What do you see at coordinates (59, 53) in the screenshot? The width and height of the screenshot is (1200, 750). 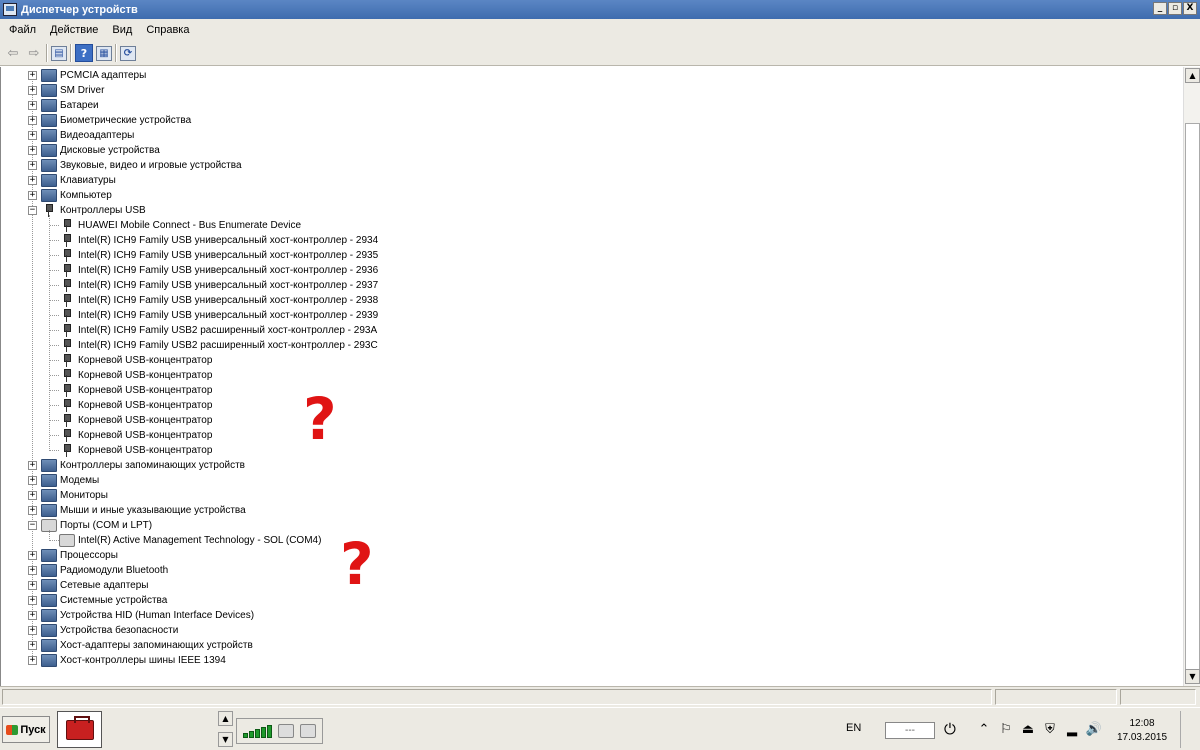 I see `properties-icon: ▤` at bounding box center [59, 53].